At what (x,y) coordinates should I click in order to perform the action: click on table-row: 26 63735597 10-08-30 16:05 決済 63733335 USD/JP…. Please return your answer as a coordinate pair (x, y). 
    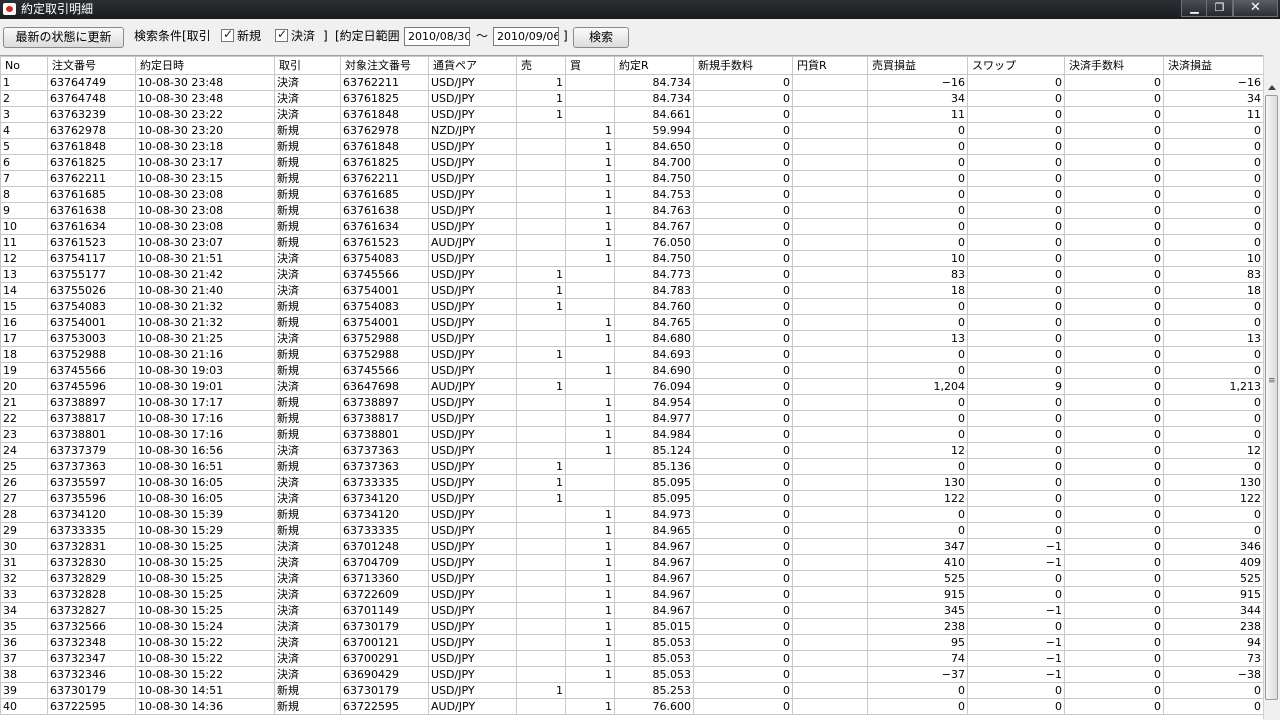
    Looking at the image, I should click on (631, 482).